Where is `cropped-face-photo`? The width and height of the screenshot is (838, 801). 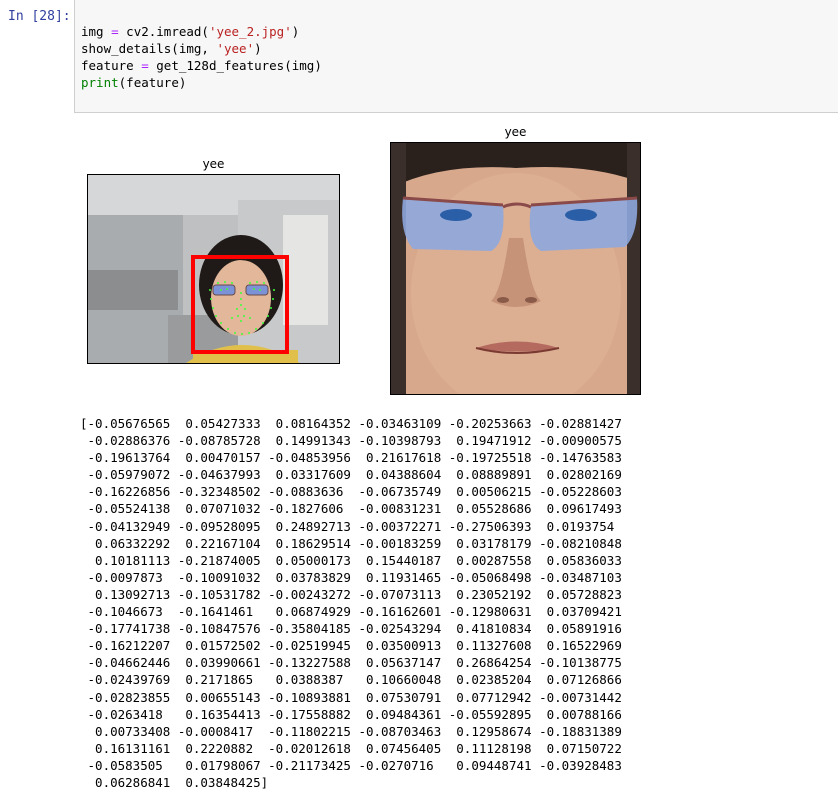
cropped-face-photo is located at coordinates (515, 268).